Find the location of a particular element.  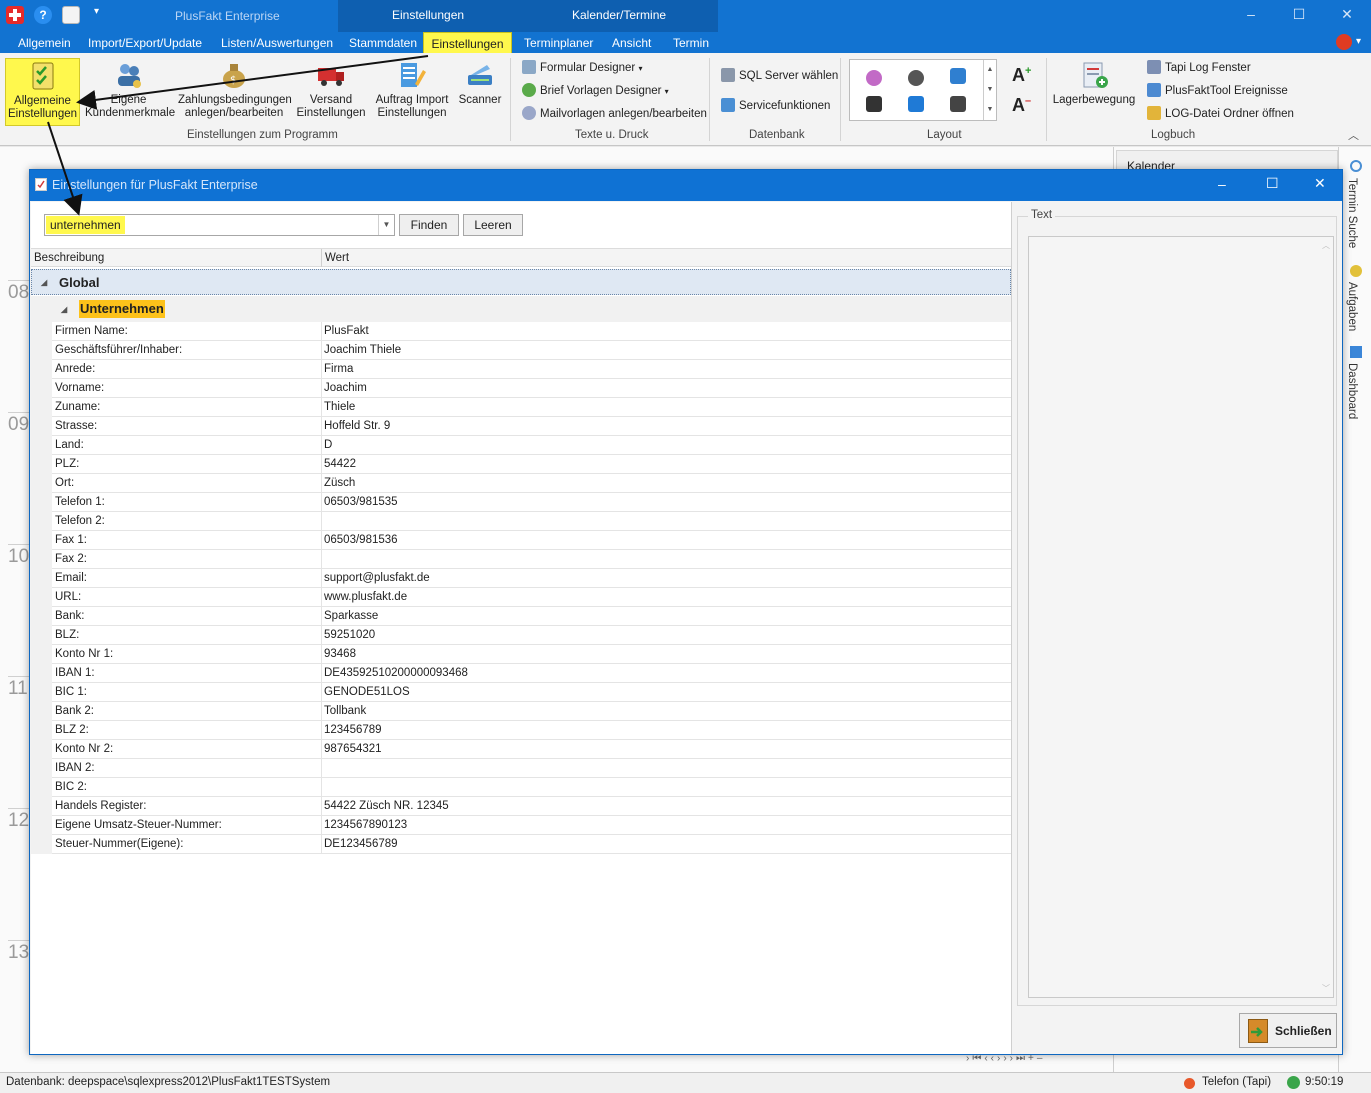

tapi-log-fenster-button: Tapi Log Fenster is located at coordinates (1199, 67).